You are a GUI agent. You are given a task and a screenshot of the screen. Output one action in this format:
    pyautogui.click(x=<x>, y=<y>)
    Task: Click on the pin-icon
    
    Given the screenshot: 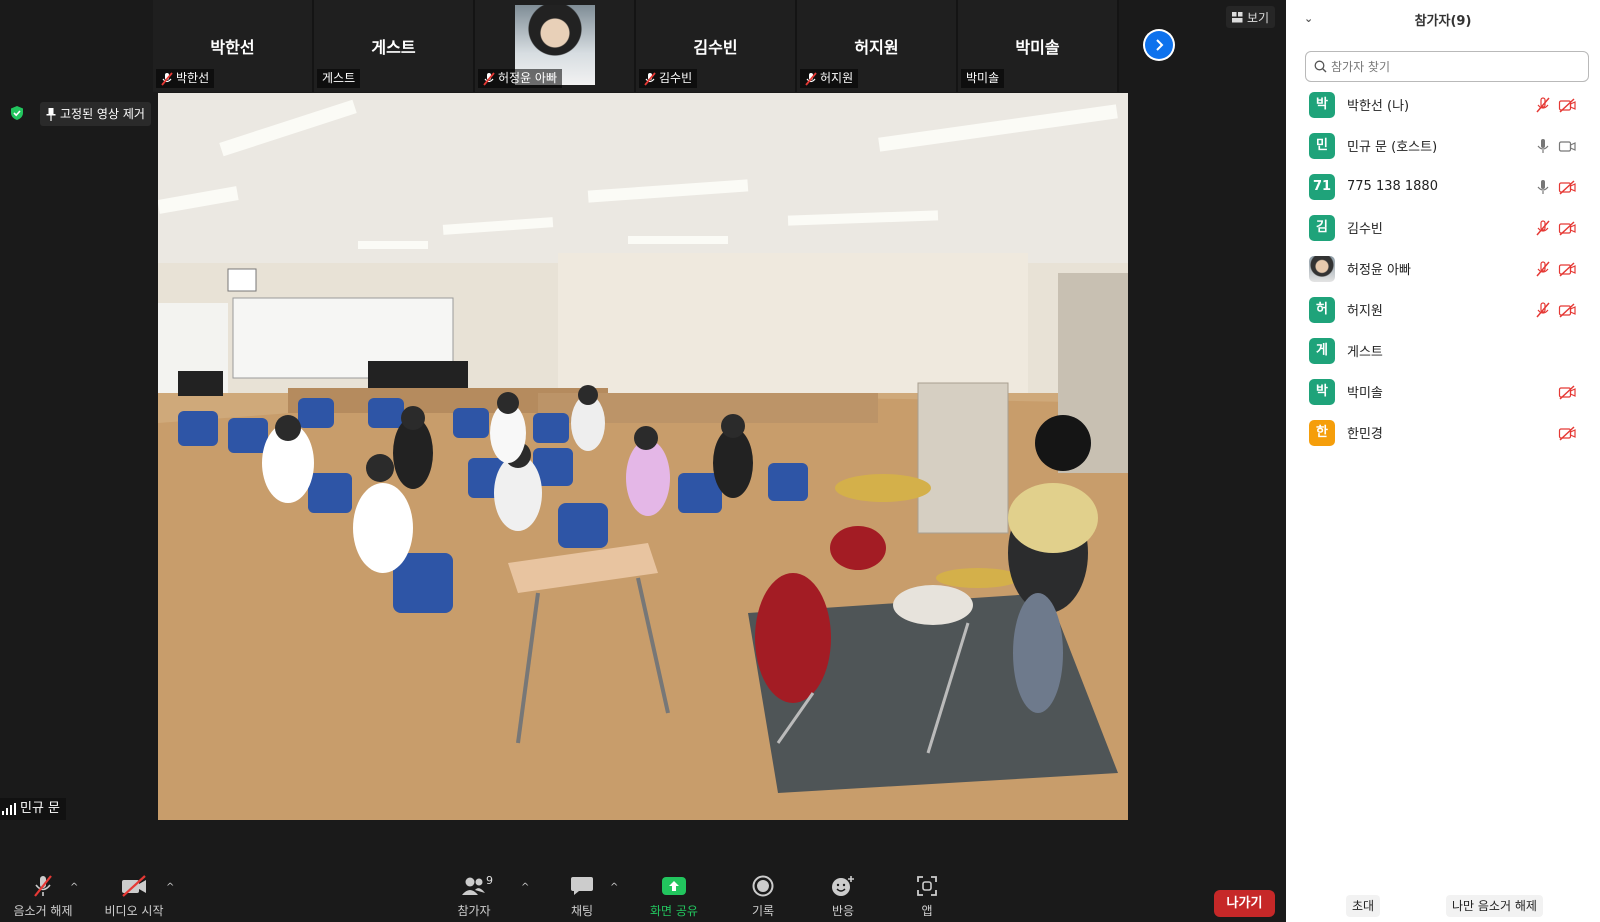 What is the action you would take?
    pyautogui.click(x=51, y=114)
    